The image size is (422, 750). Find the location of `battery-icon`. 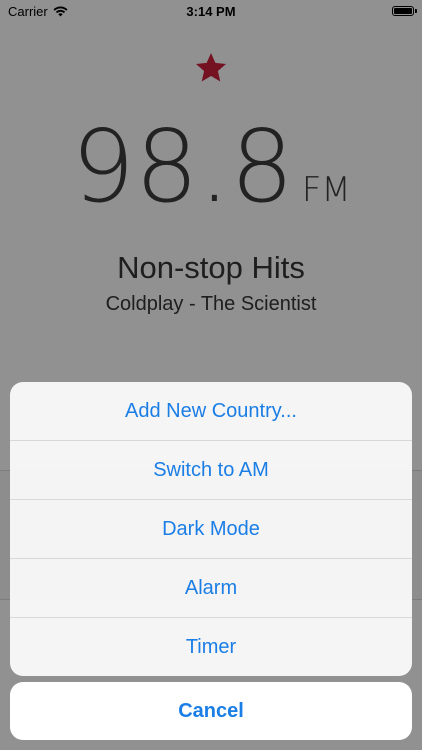

battery-icon is located at coordinates (404, 11).